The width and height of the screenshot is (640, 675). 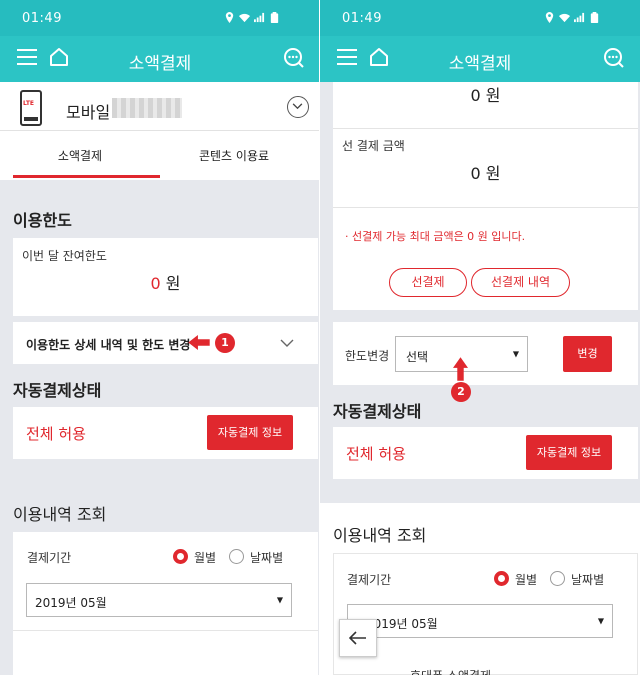 I want to click on arrow-left-pointer-icon, so click(x=199, y=342).